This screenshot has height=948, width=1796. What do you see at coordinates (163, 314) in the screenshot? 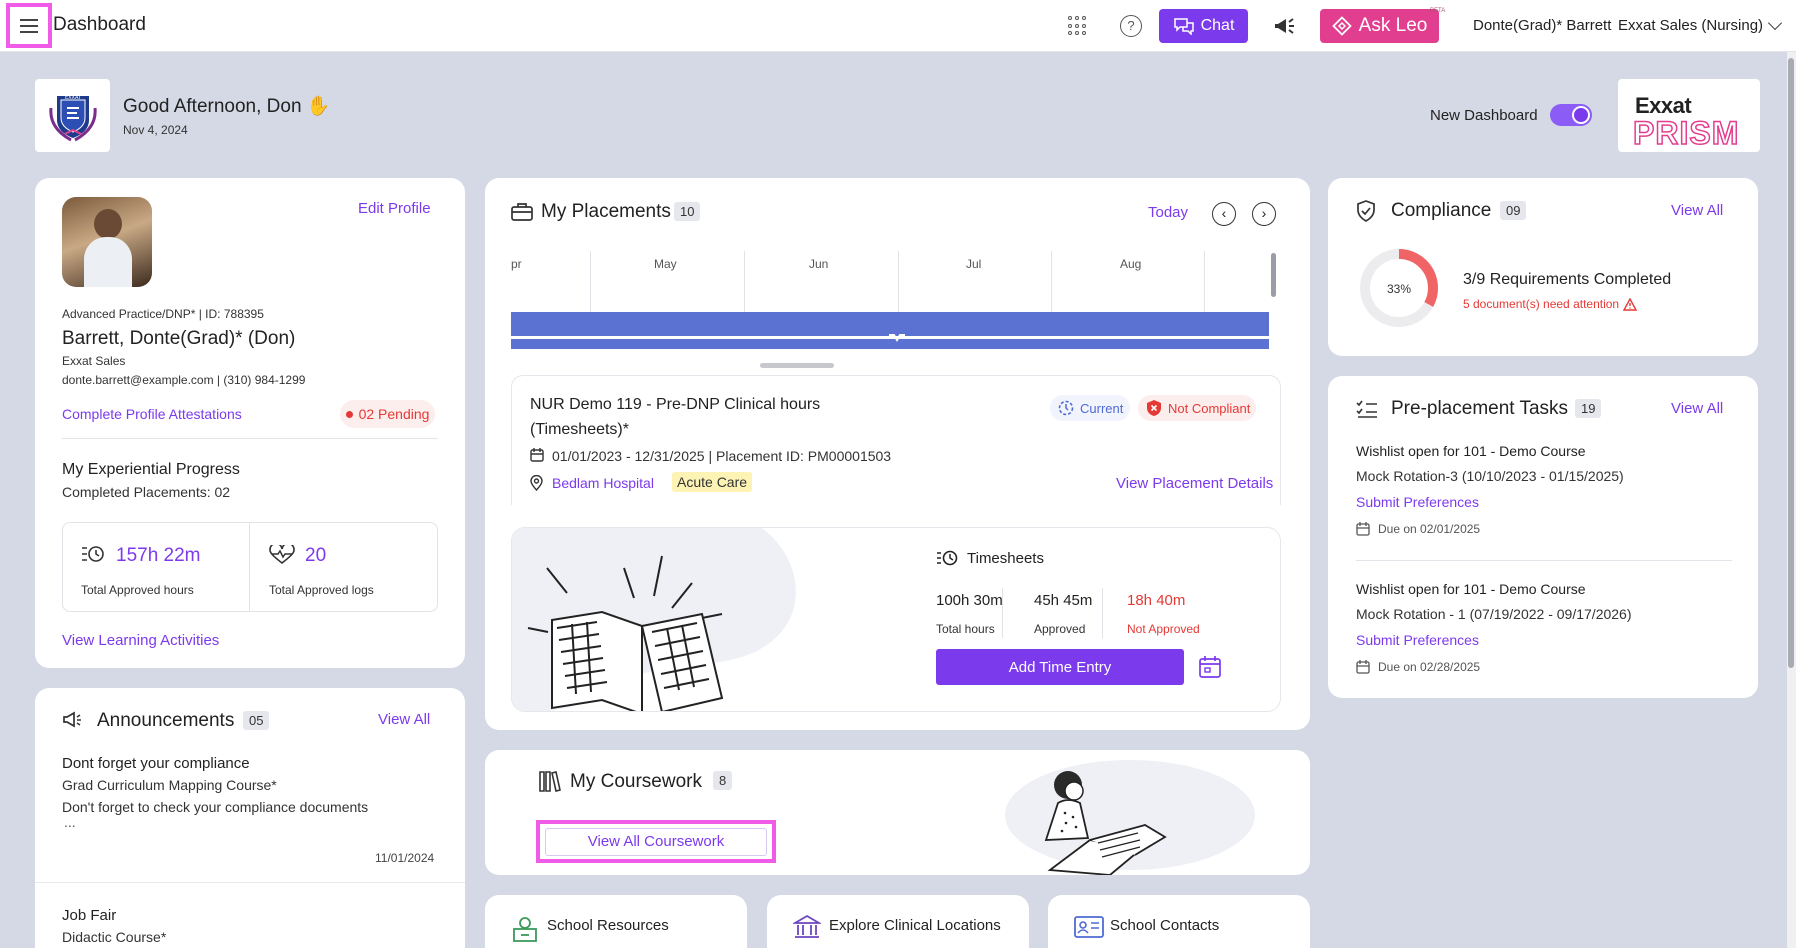
I see `program-id: Advanced Practice/DNP* | ID: 788395` at bounding box center [163, 314].